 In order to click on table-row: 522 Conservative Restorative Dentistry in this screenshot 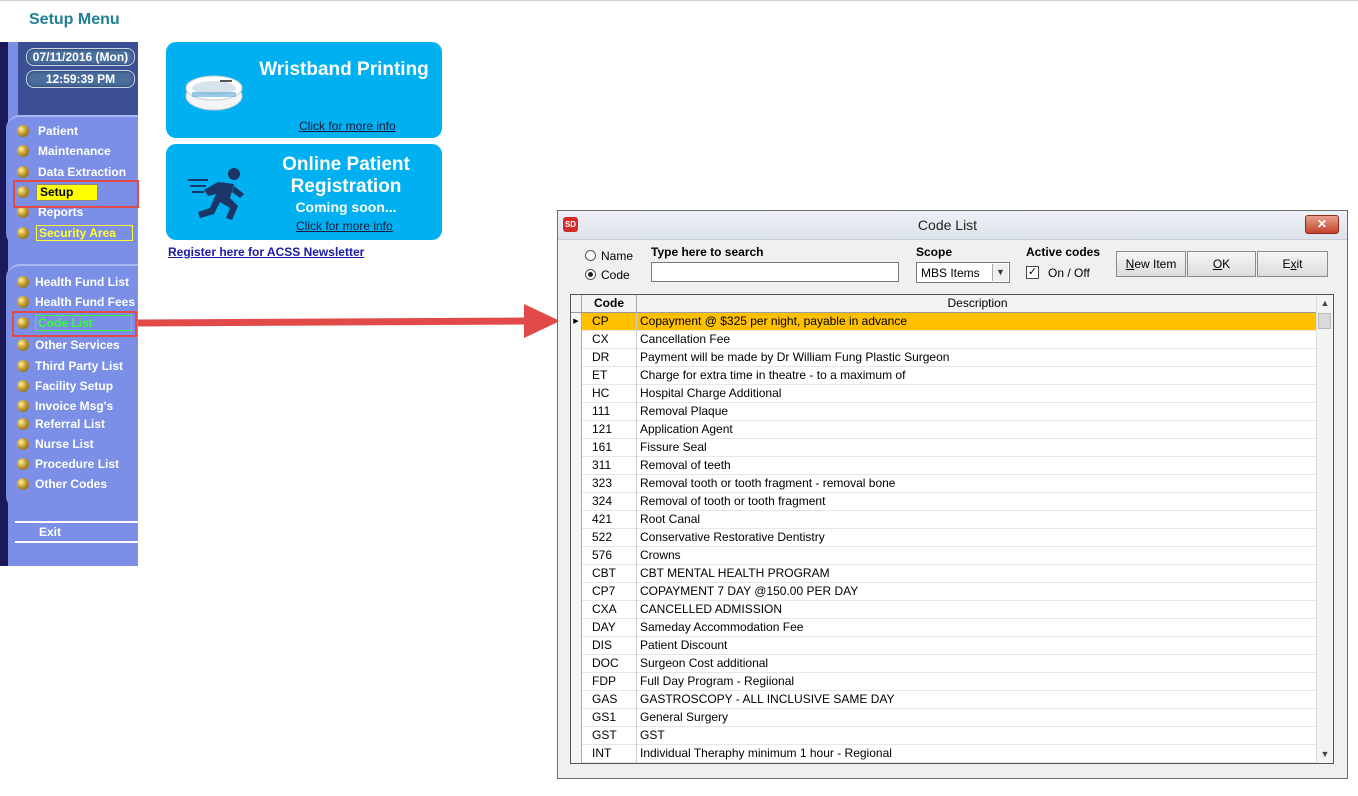, I will do `click(944, 538)`.